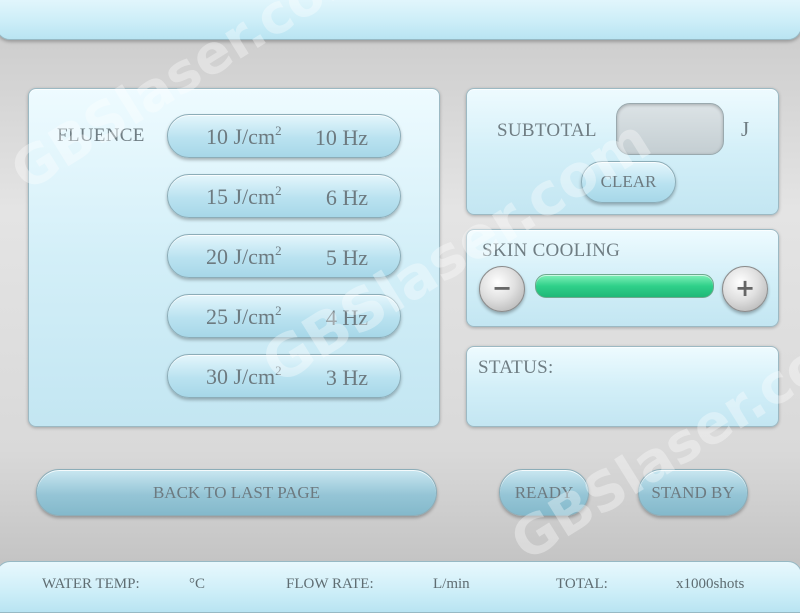 This screenshot has width=800, height=613. I want to click on fluence-option-25: 25 J/cm2 4 Hz, so click(284, 316).